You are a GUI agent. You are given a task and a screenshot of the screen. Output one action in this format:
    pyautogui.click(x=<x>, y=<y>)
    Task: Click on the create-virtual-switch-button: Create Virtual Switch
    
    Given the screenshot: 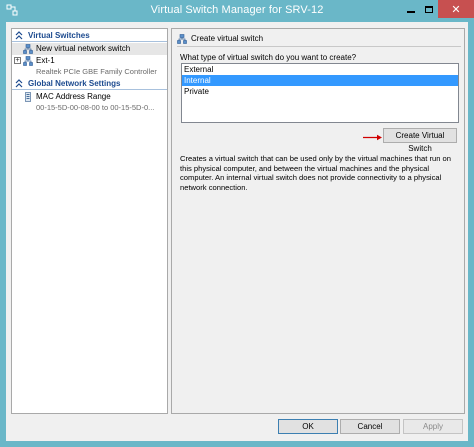 What is the action you would take?
    pyautogui.click(x=420, y=140)
    